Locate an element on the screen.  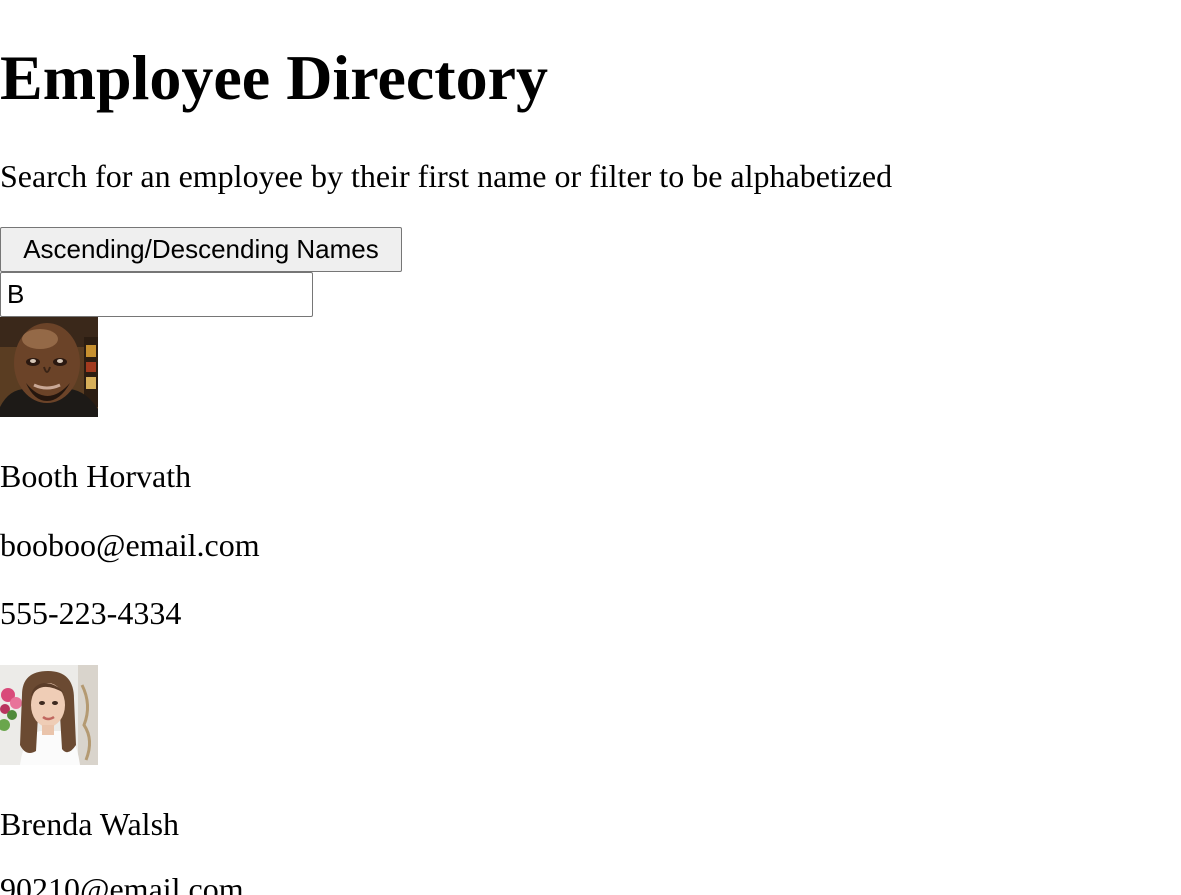
employee-name: Booth Horvath is located at coordinates (96, 476).